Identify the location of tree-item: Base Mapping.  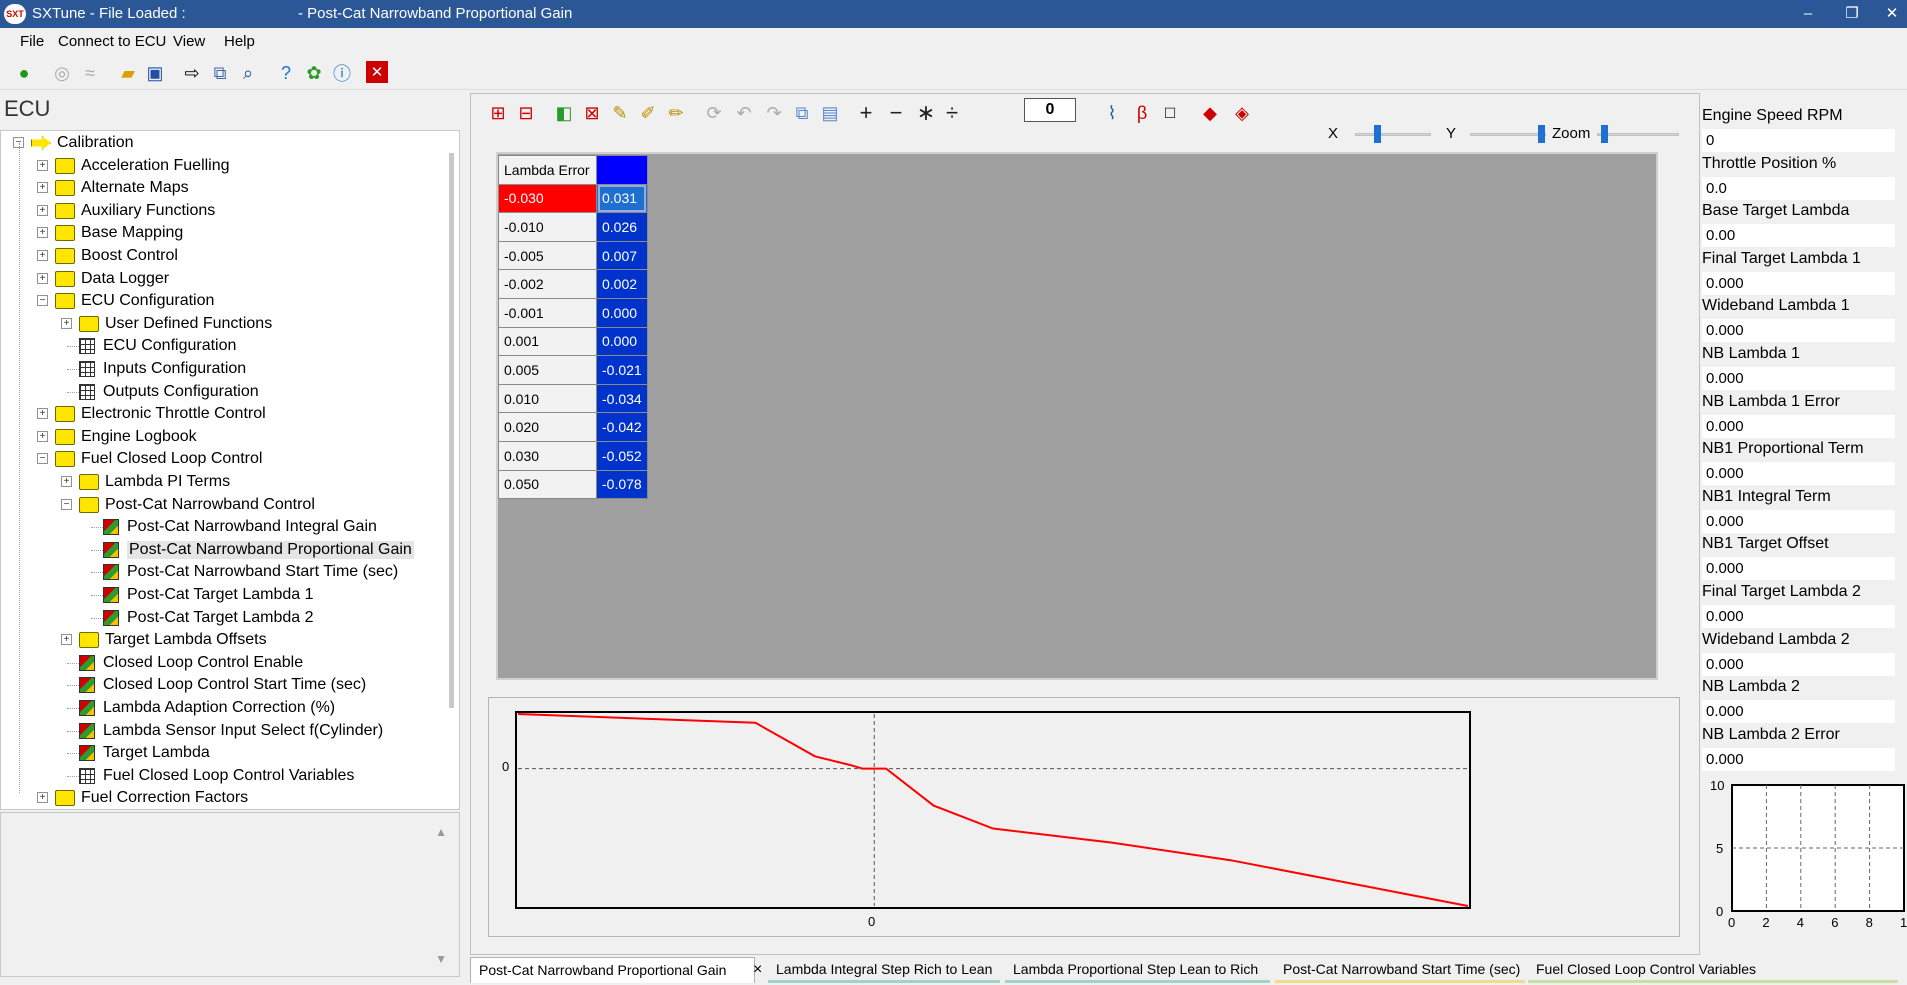
(119, 233).